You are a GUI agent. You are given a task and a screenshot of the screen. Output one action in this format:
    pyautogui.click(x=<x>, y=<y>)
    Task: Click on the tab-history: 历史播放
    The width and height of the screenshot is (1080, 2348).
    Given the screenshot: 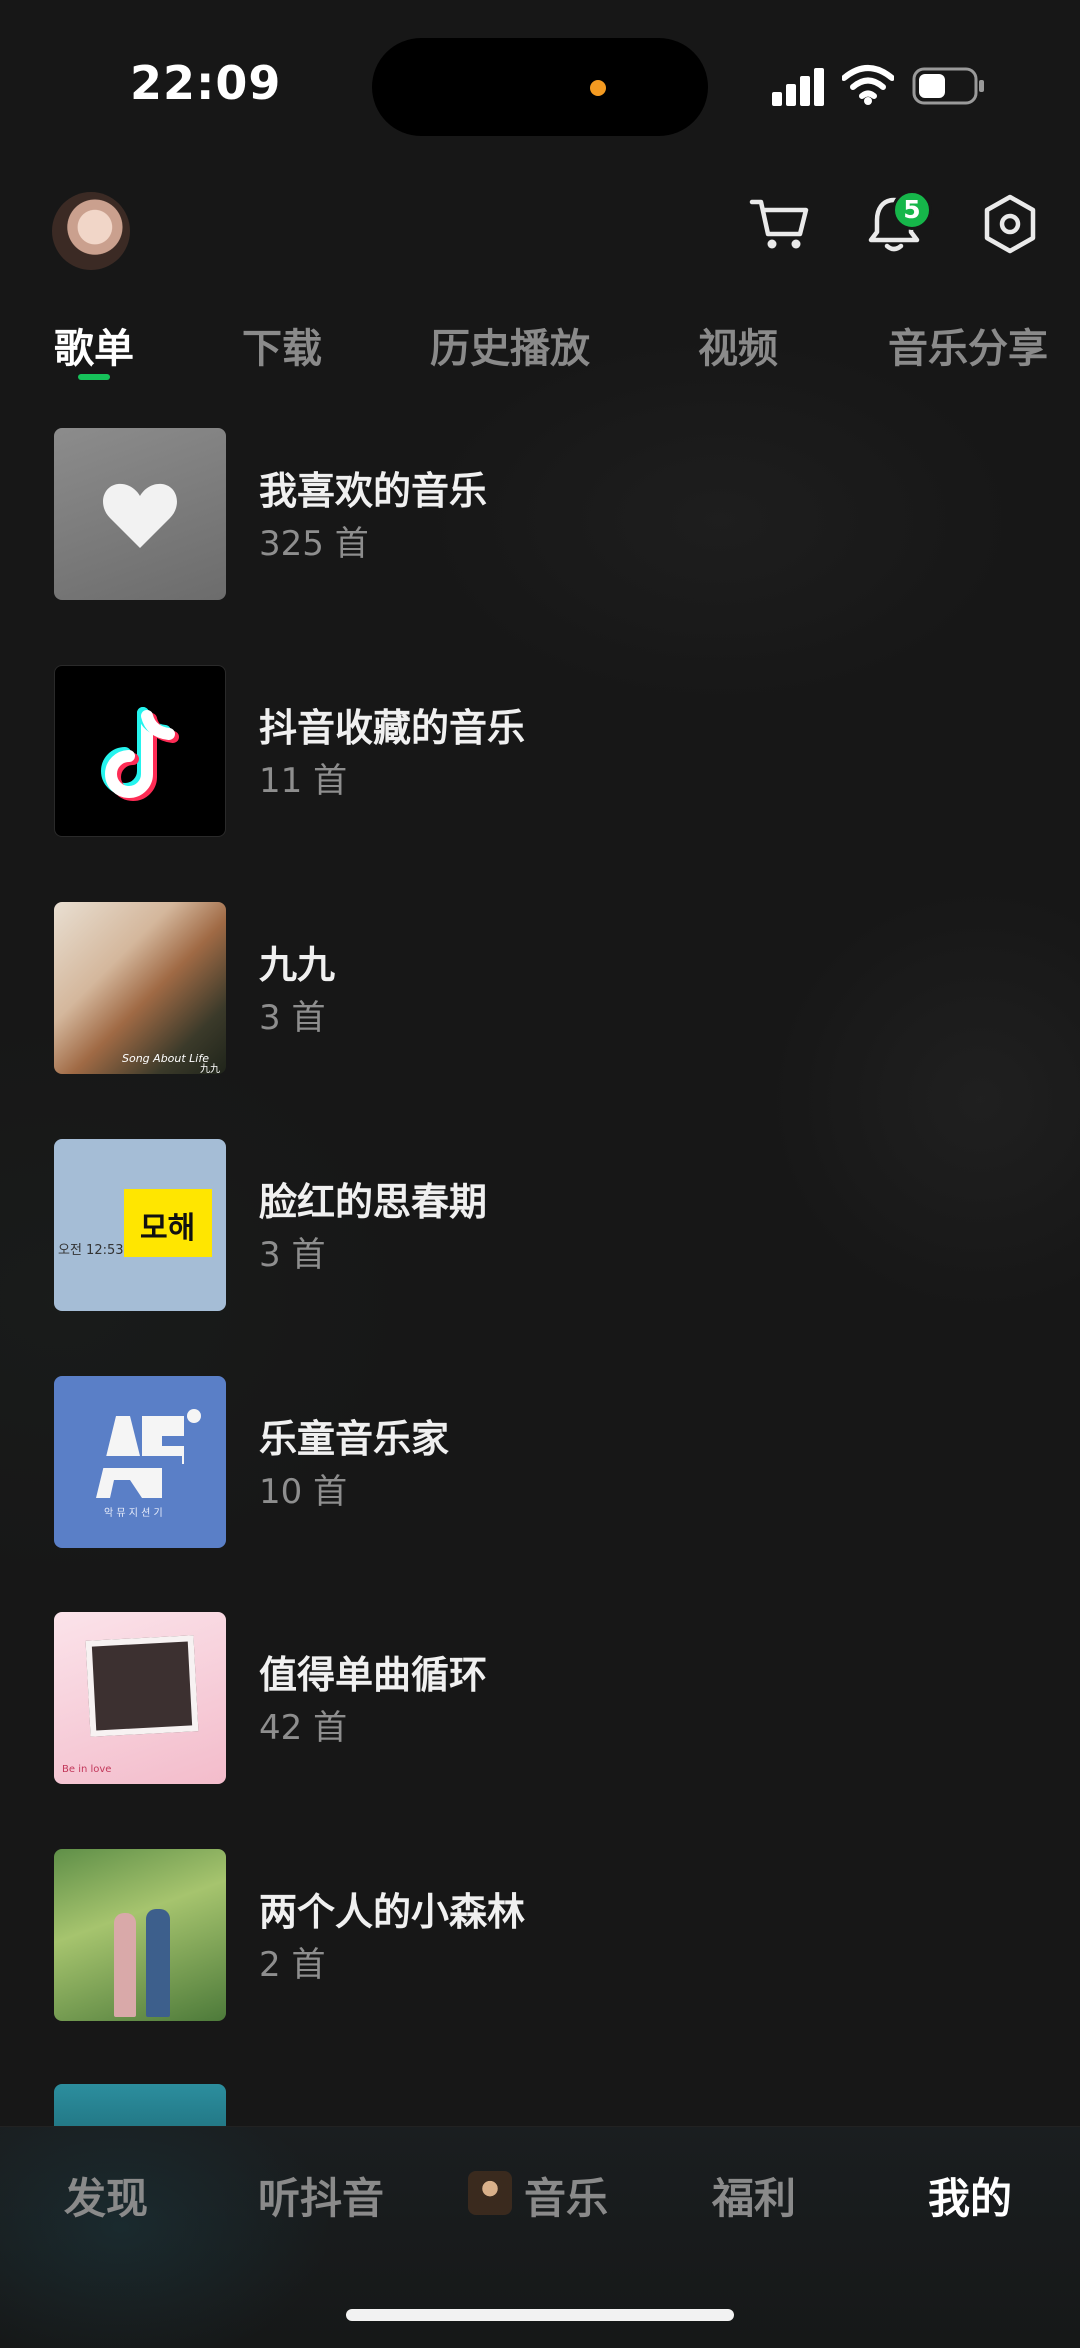 What is the action you would take?
    pyautogui.click(x=510, y=345)
    